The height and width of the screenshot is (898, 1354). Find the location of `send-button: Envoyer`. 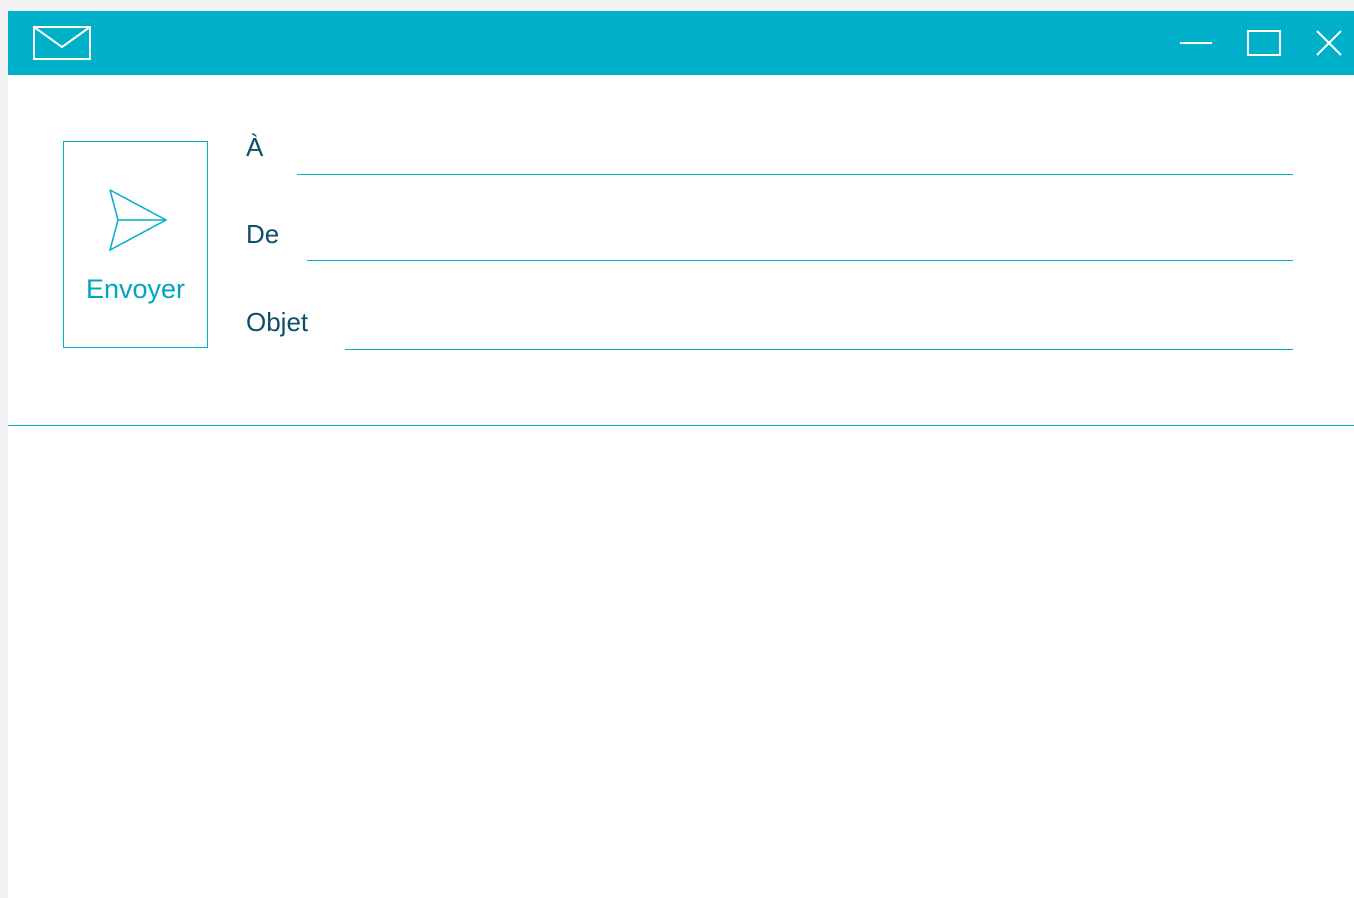

send-button: Envoyer is located at coordinates (135, 244).